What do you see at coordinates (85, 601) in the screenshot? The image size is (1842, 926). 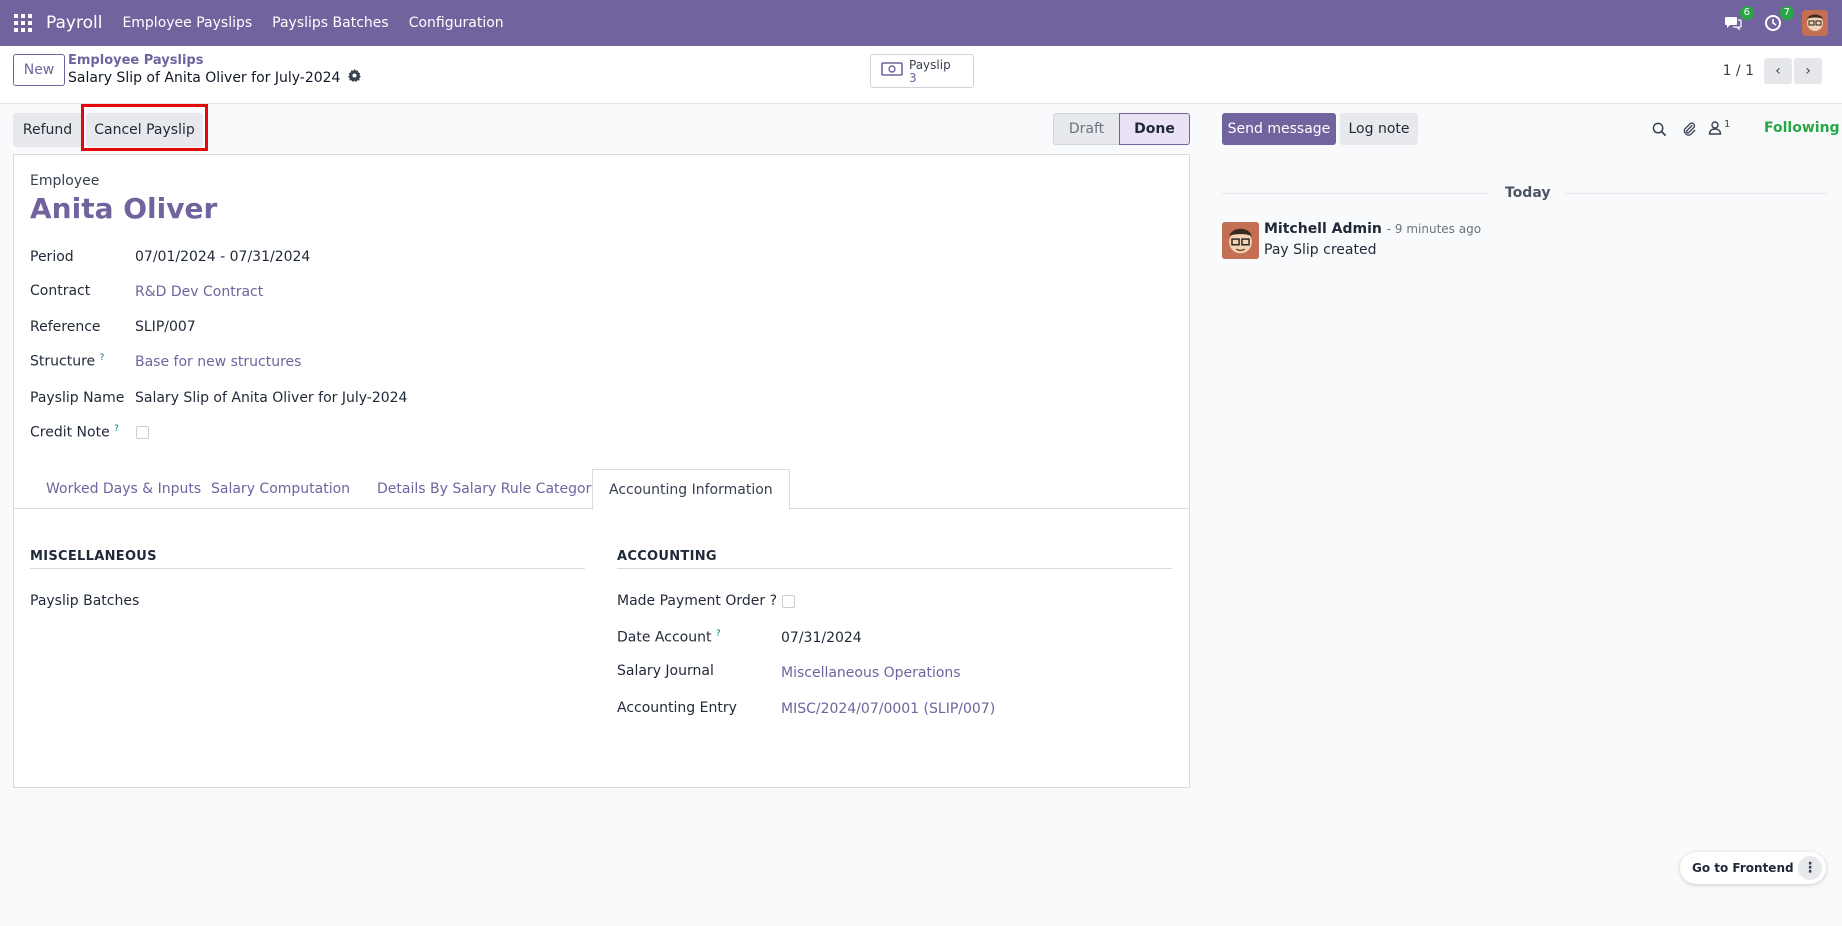 I see `payslip-batches-label: Payslip Batches` at bounding box center [85, 601].